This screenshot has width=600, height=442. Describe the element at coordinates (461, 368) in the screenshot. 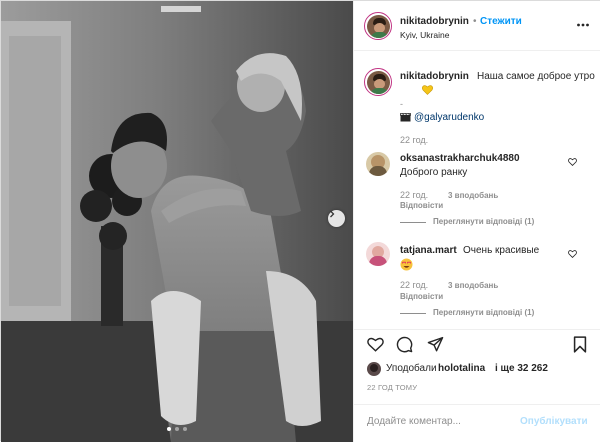

I see `likes-username: holotalina` at that location.